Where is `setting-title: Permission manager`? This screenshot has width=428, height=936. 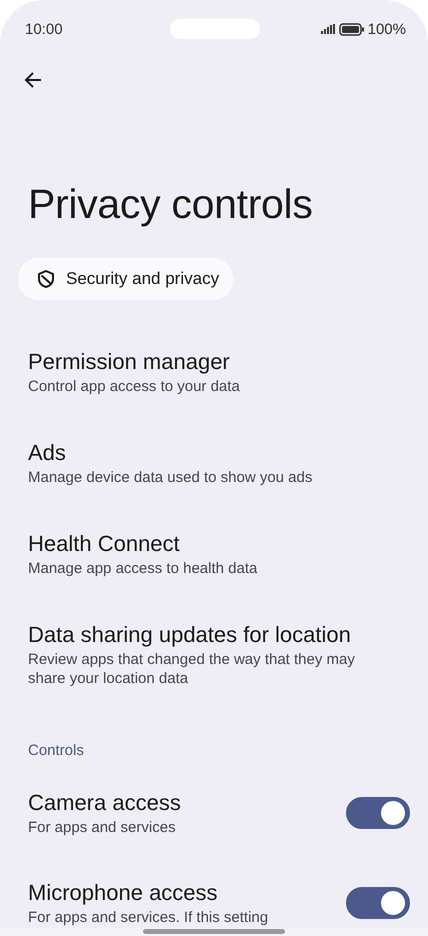 setting-title: Permission manager is located at coordinates (129, 362).